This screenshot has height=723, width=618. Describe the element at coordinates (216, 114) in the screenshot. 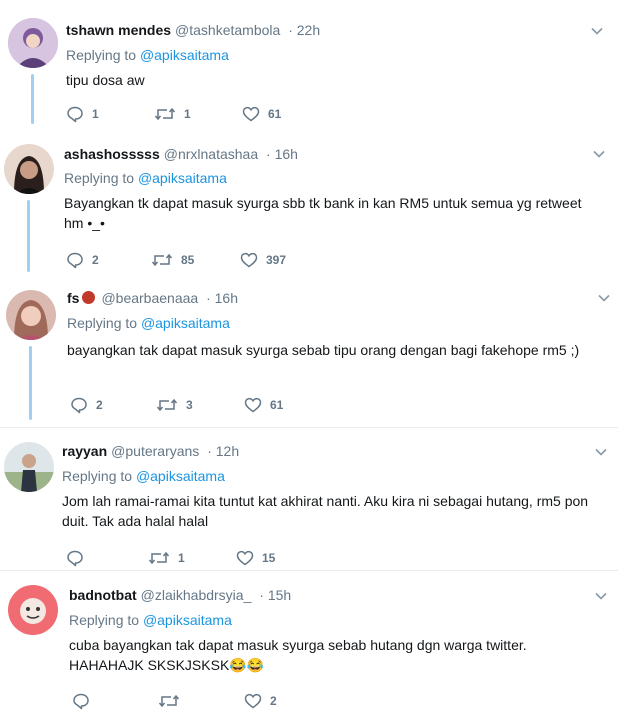

I see `tweet-actions: 1 1 61` at that location.